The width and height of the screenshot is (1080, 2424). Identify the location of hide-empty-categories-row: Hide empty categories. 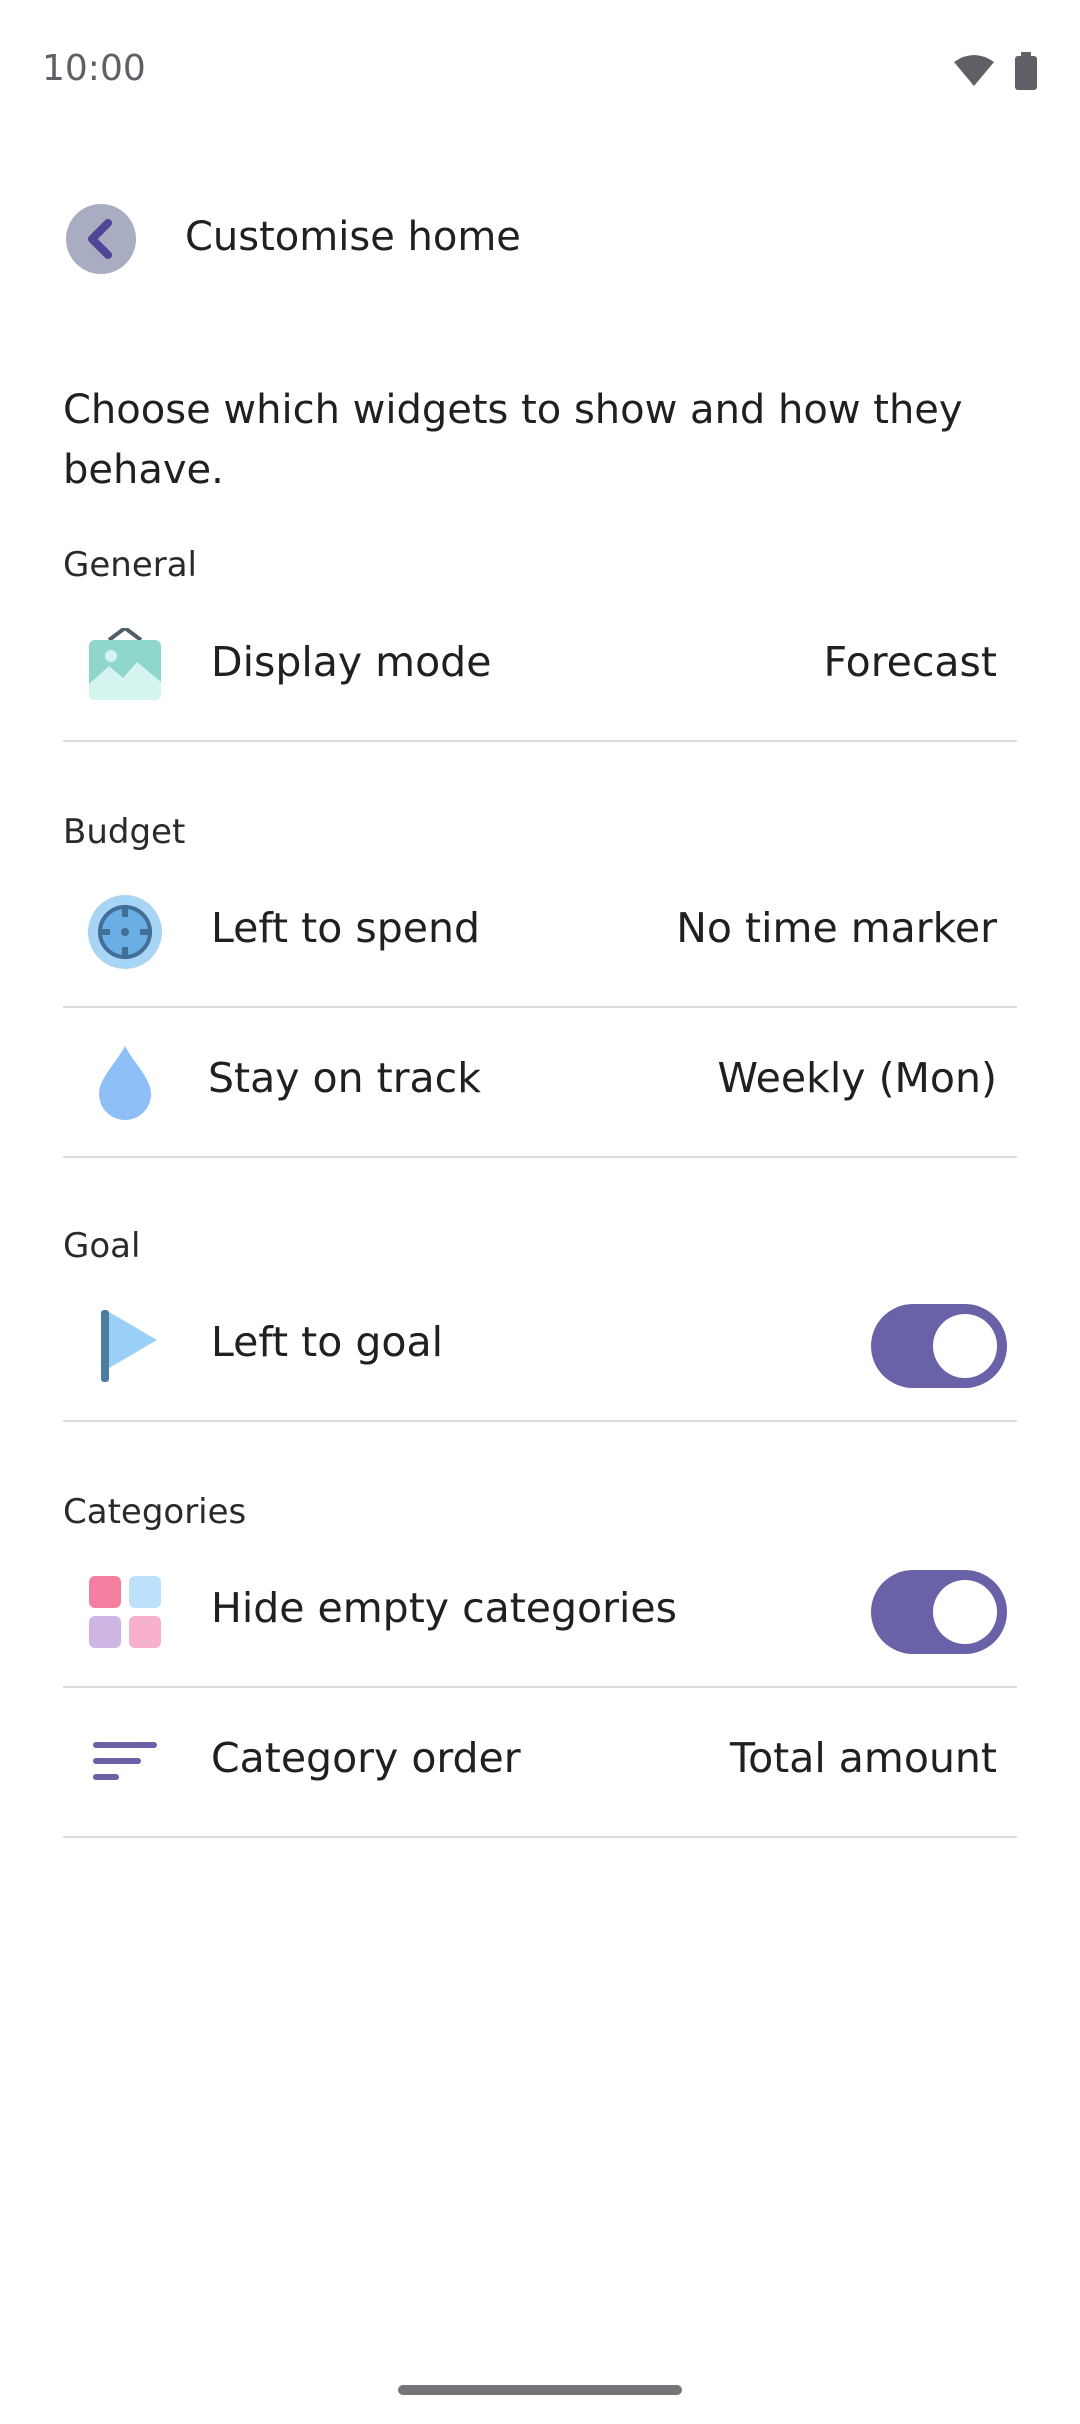
(540, 1613).